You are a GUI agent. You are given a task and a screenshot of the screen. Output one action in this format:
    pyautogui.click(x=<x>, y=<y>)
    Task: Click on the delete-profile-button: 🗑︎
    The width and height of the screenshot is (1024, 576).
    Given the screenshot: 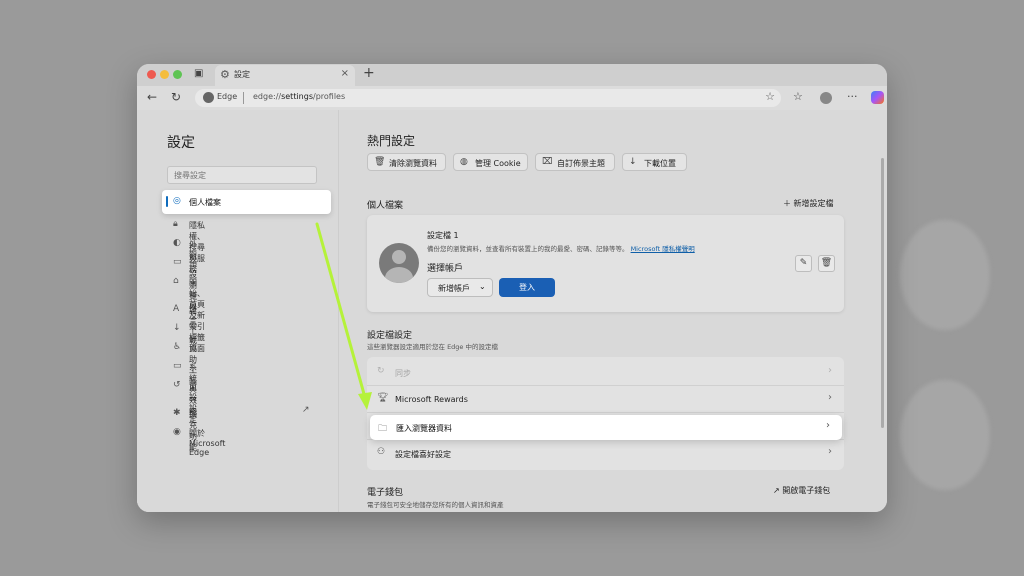 What is the action you would take?
    pyautogui.click(x=826, y=263)
    